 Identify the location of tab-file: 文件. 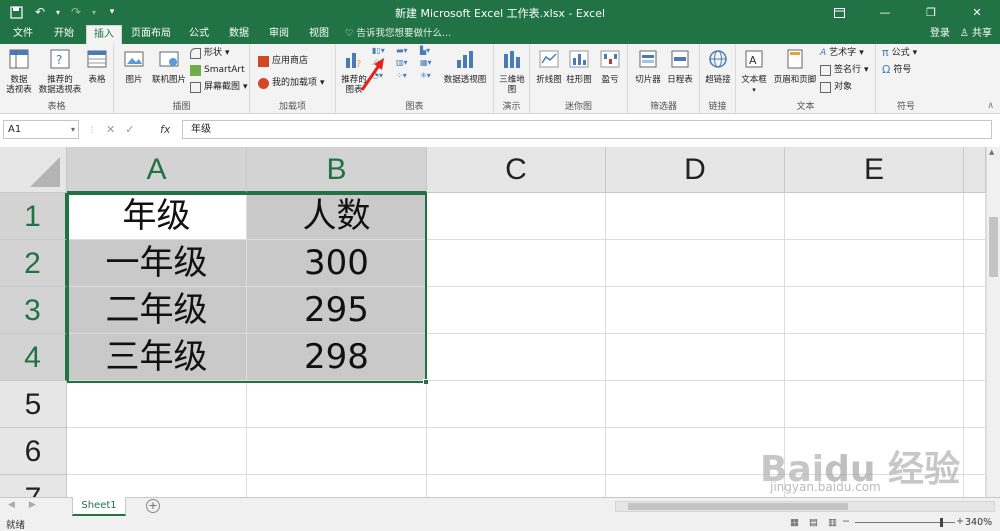
(23, 34).